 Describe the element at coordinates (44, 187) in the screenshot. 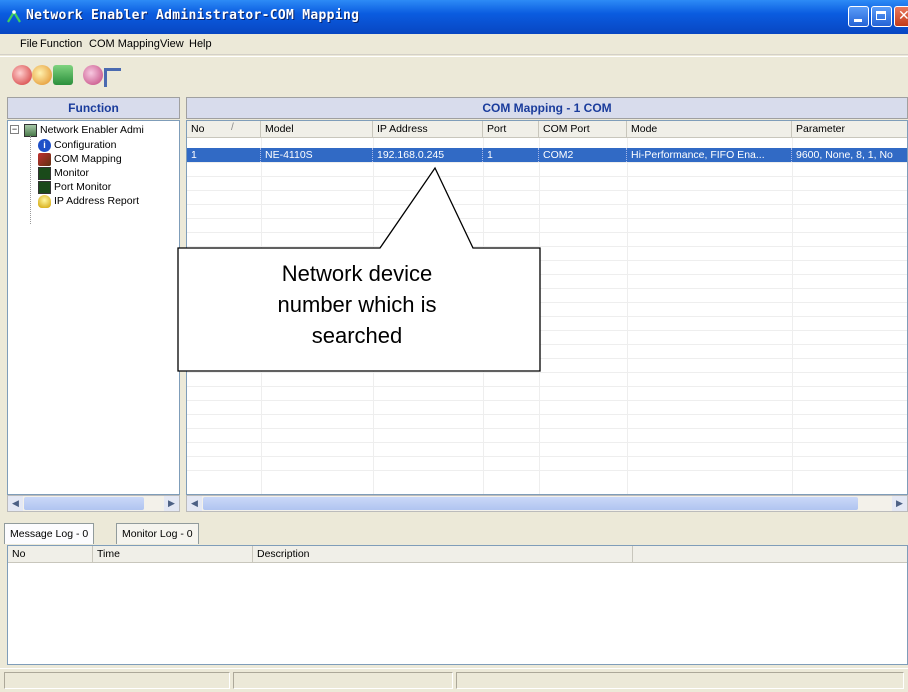

I see `port-monitor-icon` at that location.